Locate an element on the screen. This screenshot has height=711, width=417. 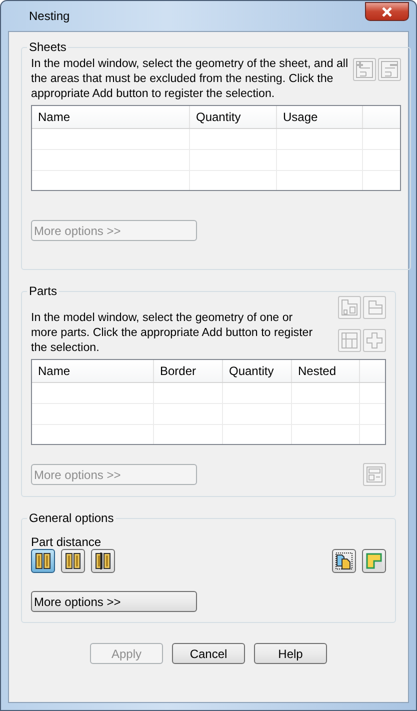
more-options-button: More options >> is located at coordinates (114, 601).